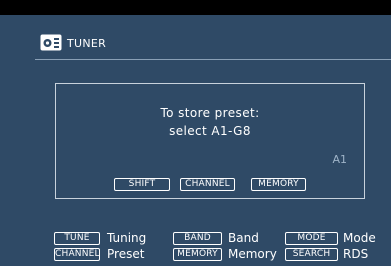 The height and width of the screenshot is (266, 391). I want to click on channel-preset-key: CHANNEL, so click(77, 254).